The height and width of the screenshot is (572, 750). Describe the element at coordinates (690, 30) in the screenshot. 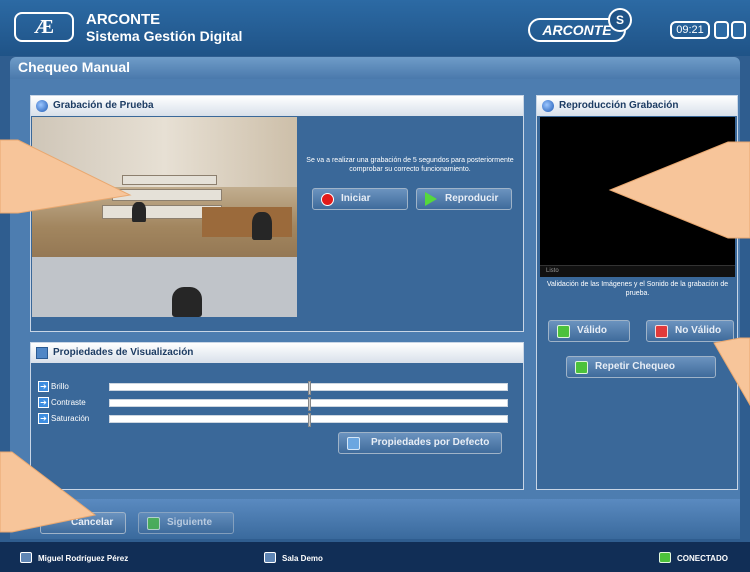

I see `clock: 09:21` at that location.